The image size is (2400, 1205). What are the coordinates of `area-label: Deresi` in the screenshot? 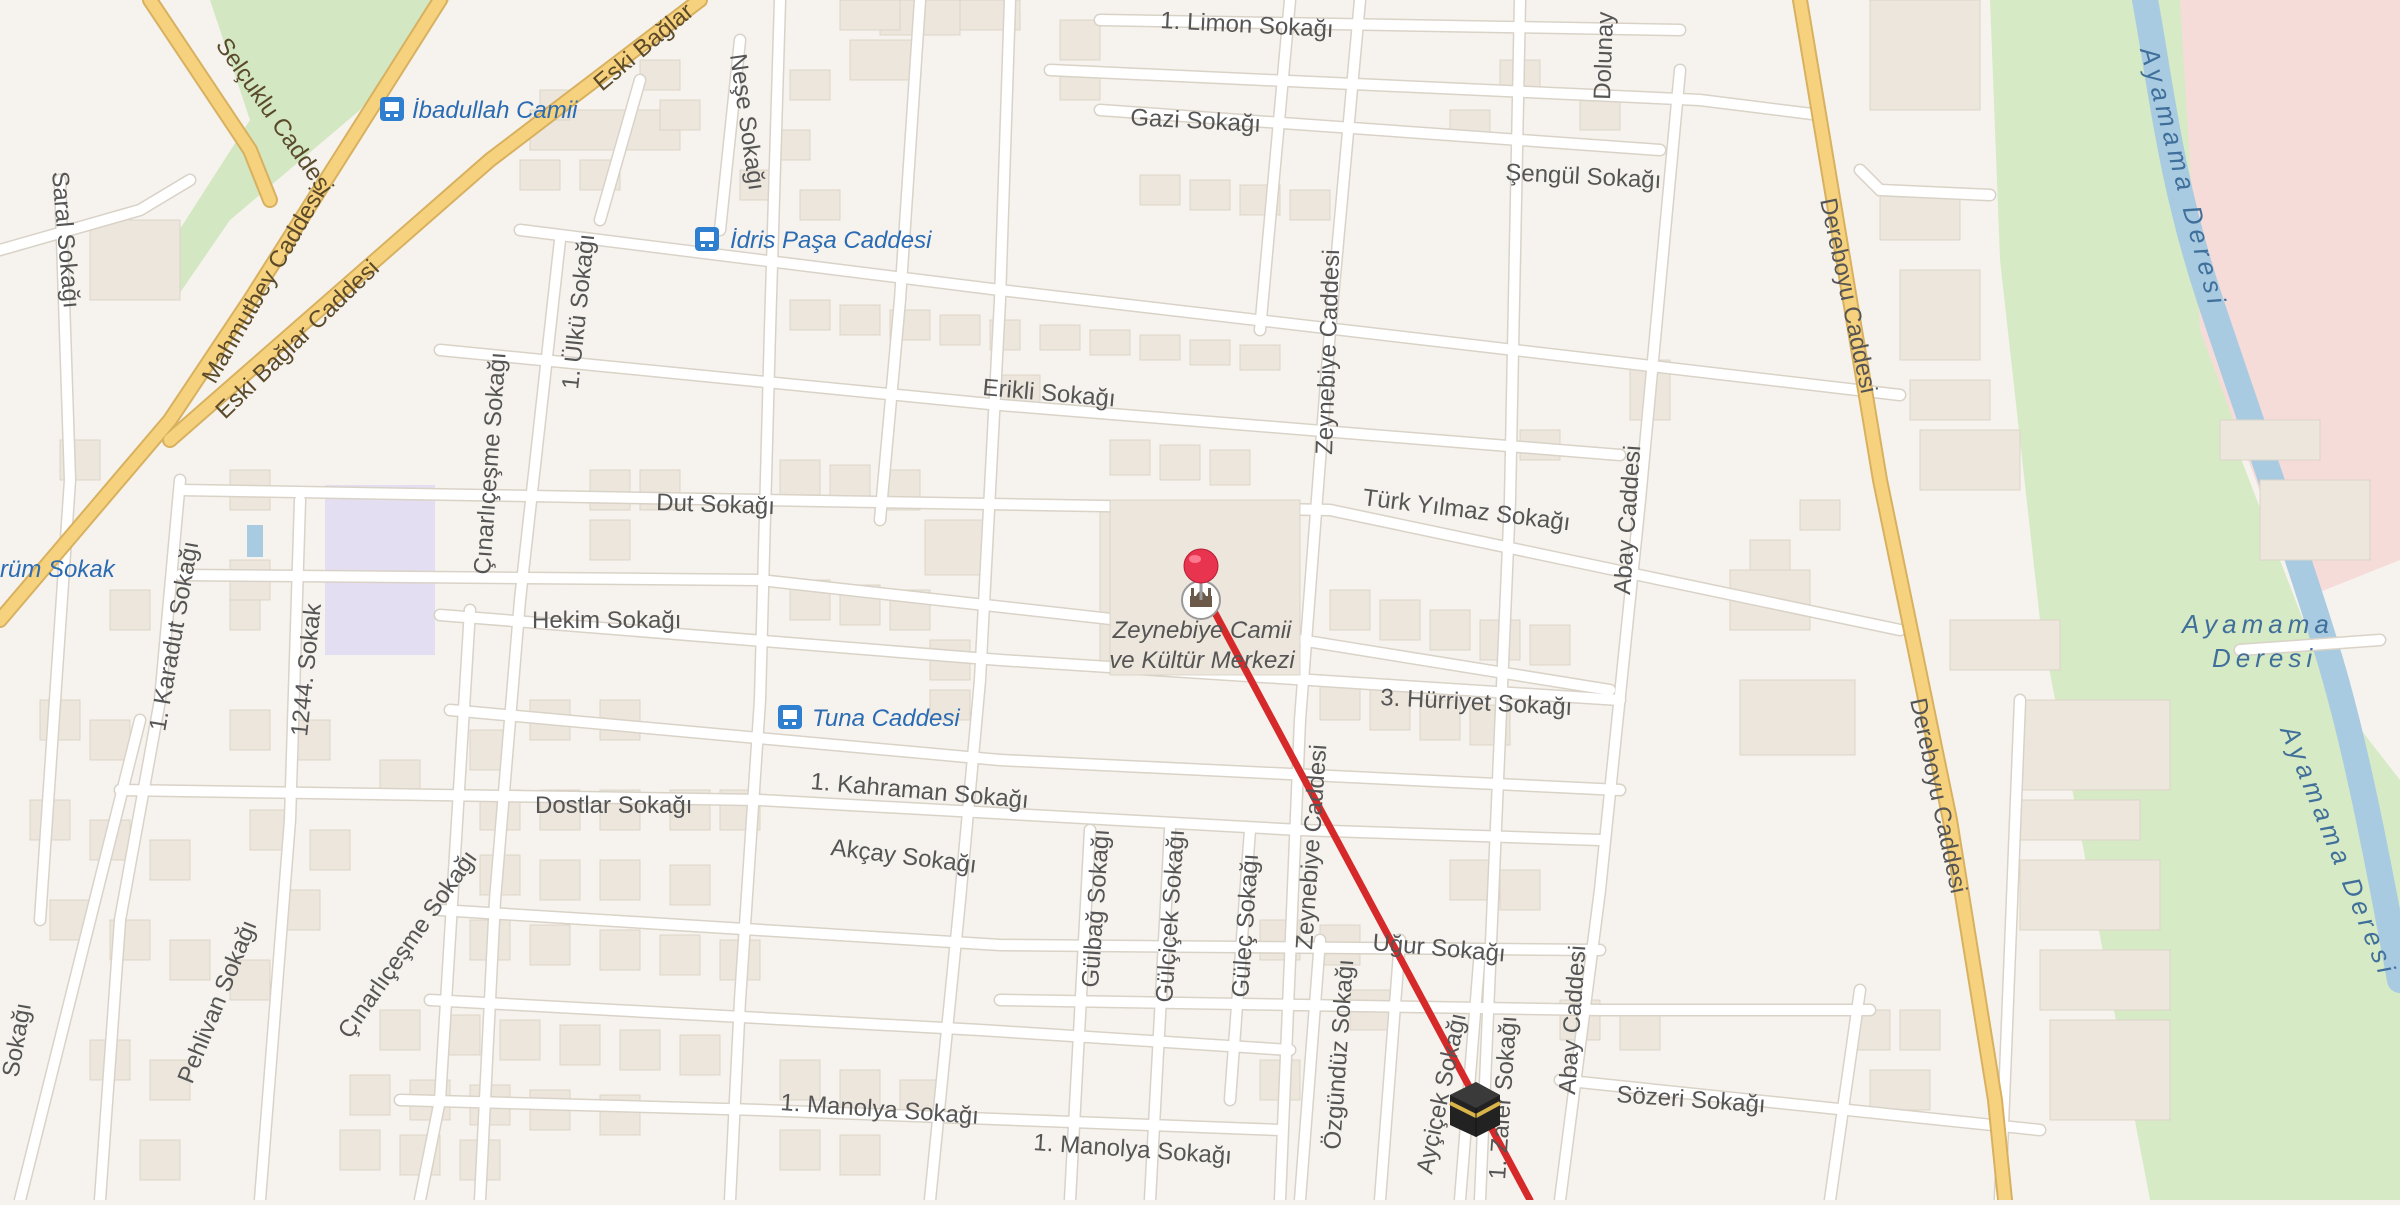 It's located at (2264, 658).